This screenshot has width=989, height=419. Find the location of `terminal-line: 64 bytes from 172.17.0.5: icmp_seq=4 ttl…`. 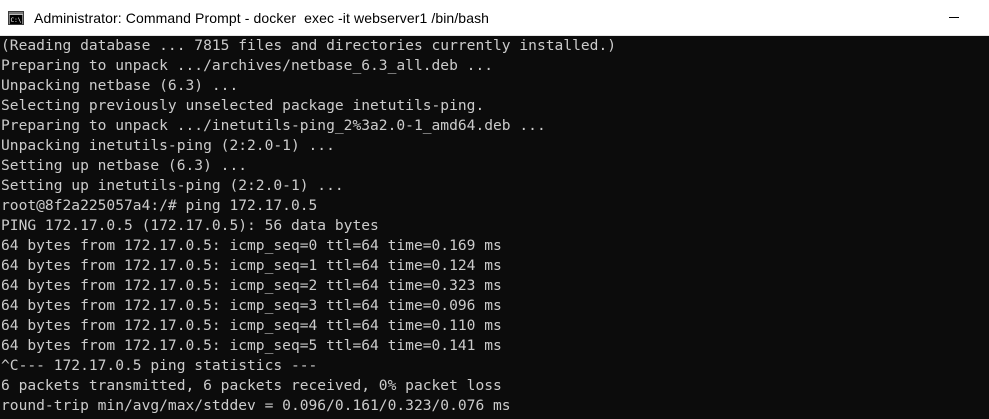

terminal-line: 64 bytes from 172.17.0.5: icmp_seq=4 ttl… is located at coordinates (251, 325).